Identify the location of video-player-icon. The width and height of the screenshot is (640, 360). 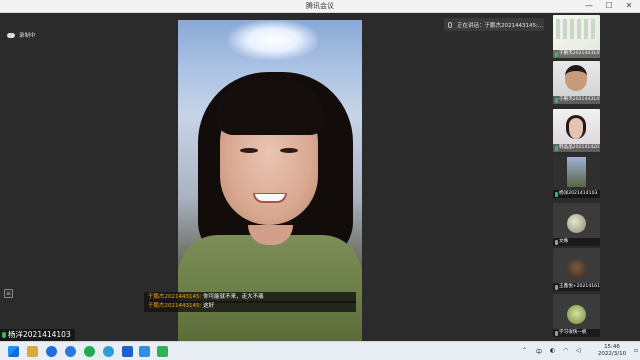
(162, 351).